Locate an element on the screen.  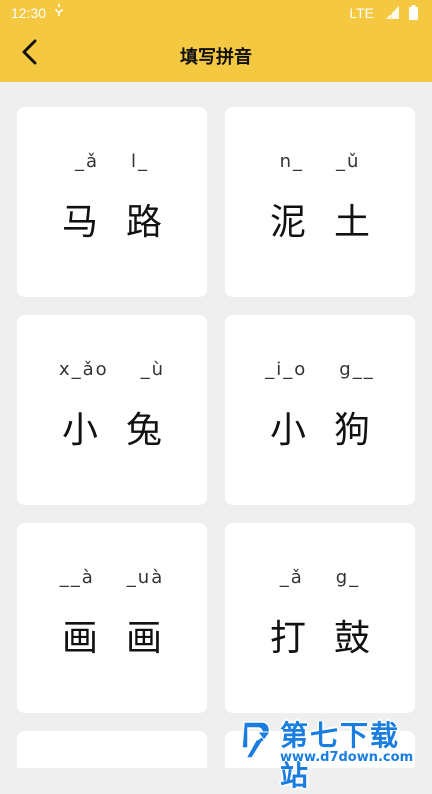
hanzi-char: 泥 is located at coordinates (287, 222).